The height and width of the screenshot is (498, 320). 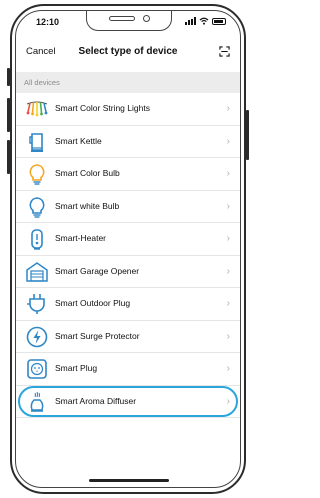 I want to click on heater-icon, so click(x=37, y=239).